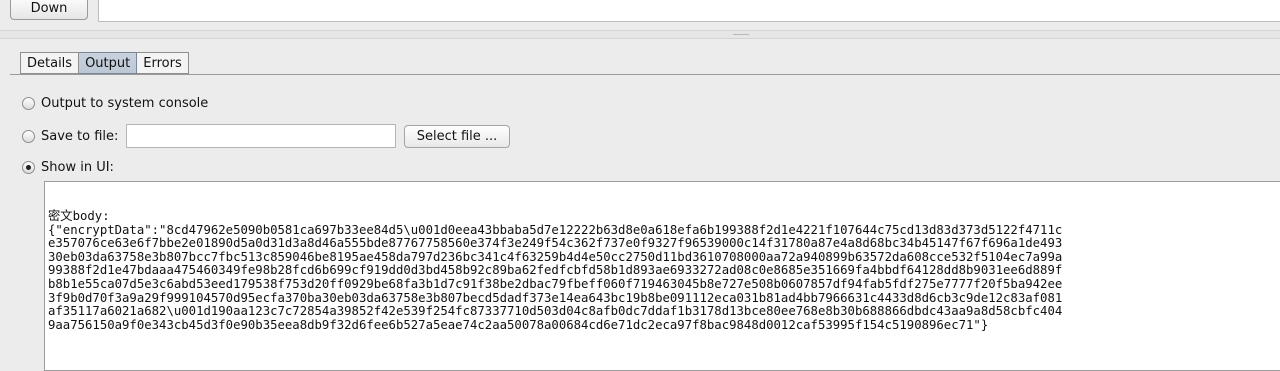  Describe the element at coordinates (689, 11) in the screenshot. I see `top-text-field` at that location.